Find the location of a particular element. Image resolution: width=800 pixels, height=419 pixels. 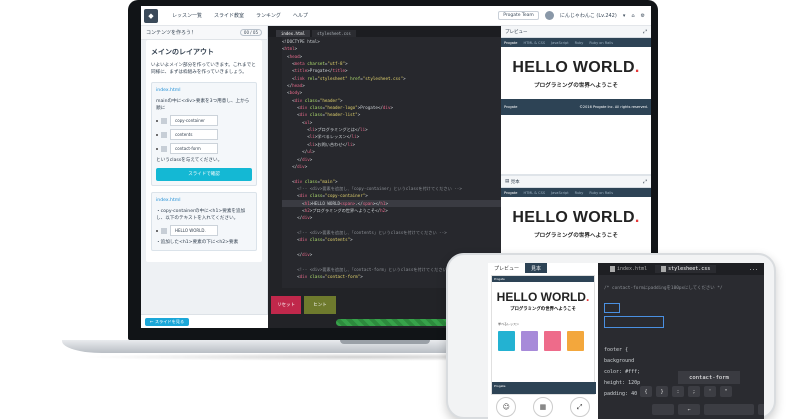

progate-logo-icon: ◆ is located at coordinates (151, 15).